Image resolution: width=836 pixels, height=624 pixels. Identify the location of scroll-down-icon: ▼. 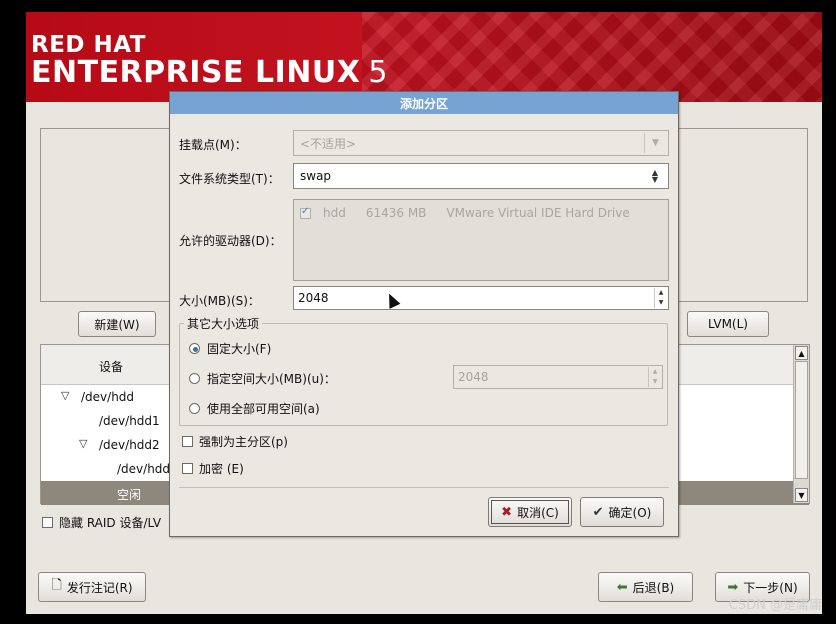
(801, 495).